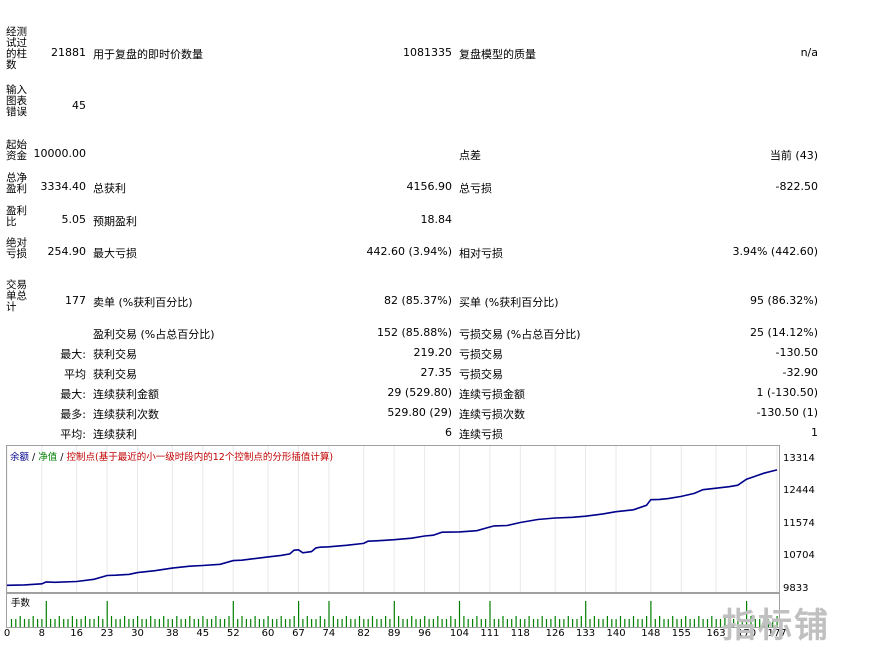 This screenshot has width=878, height=647. I want to click on x-tick-label: 16, so click(76, 633).